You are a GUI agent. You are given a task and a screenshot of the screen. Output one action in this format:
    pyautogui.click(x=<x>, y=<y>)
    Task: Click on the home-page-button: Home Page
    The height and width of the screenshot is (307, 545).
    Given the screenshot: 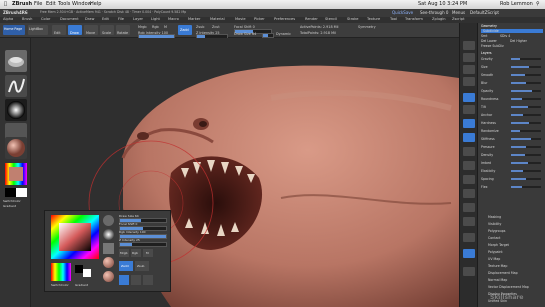 What is the action you would take?
    pyautogui.click(x=14, y=30)
    